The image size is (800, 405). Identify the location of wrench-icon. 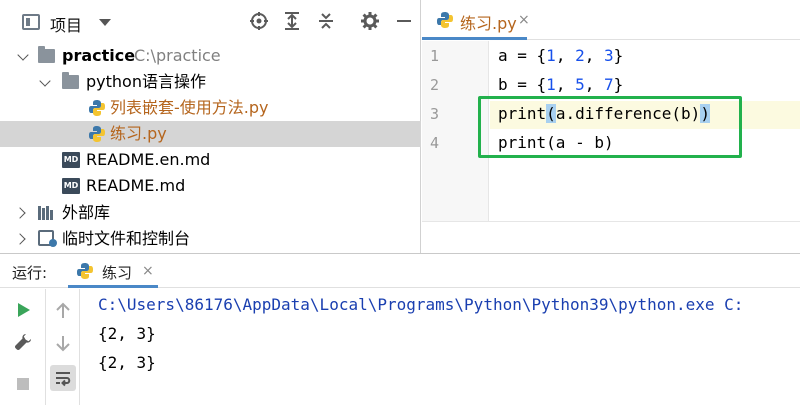
(23, 342).